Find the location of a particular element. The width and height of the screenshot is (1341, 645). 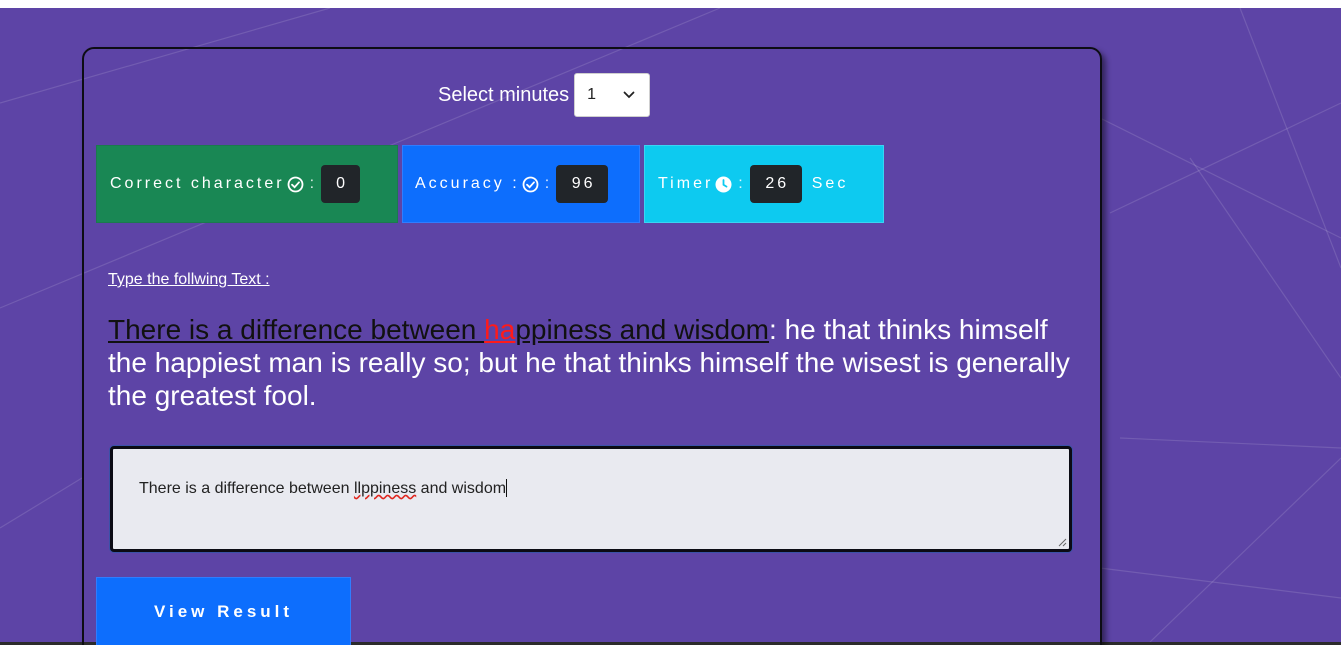

minutes-select: 1 is located at coordinates (612, 95).